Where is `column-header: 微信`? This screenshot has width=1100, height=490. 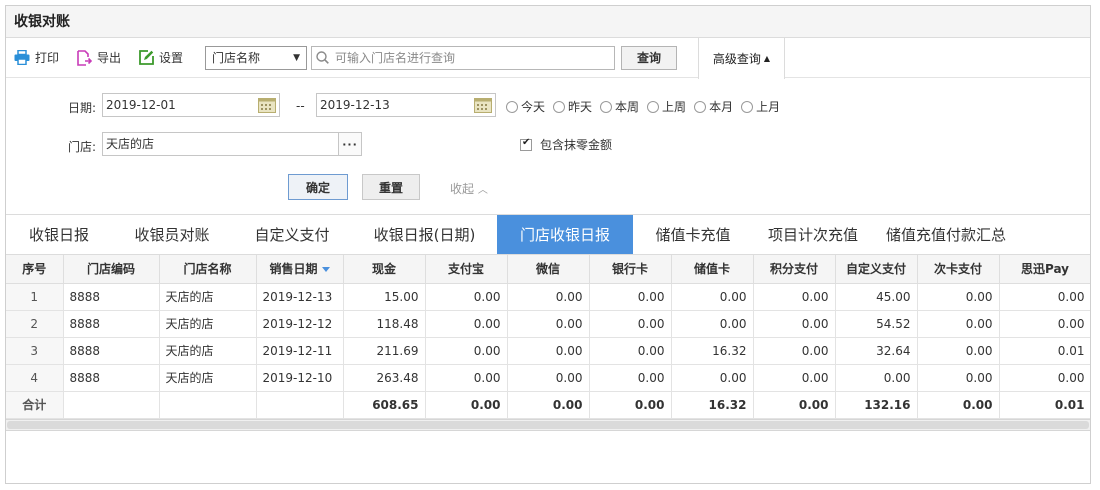 column-header: 微信 is located at coordinates (548, 269).